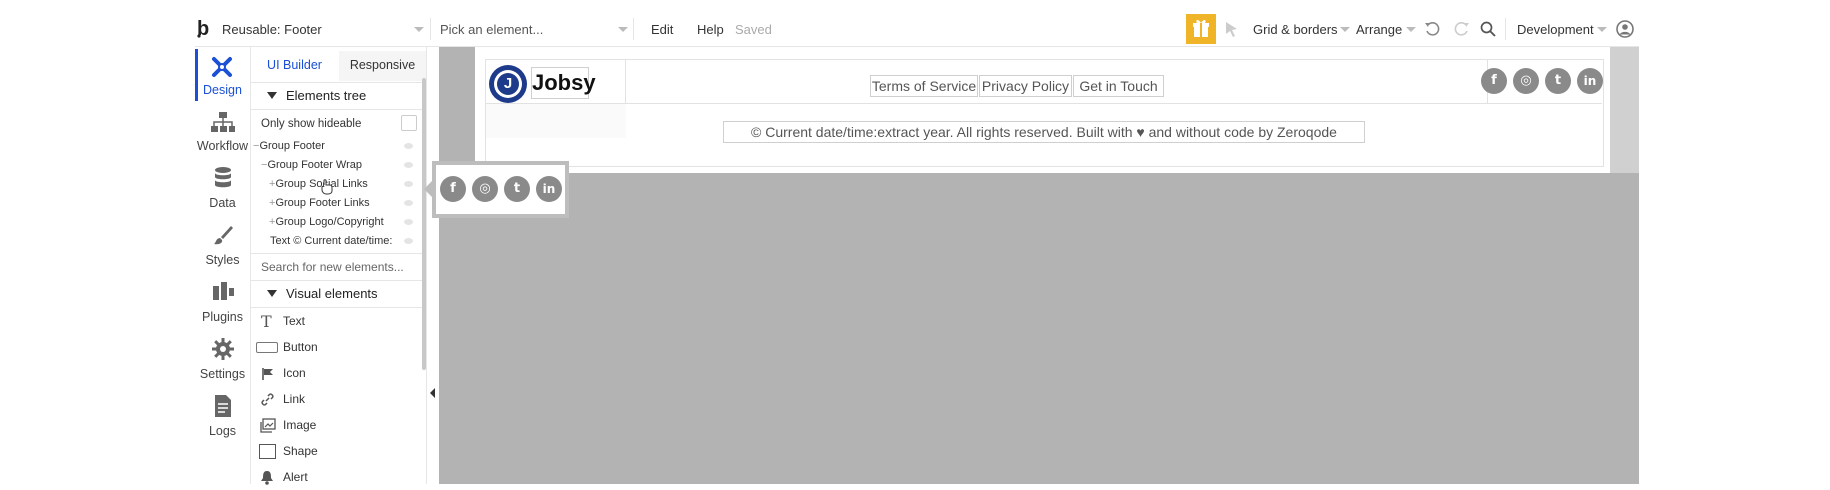  Describe the element at coordinates (1379, 29) in the screenshot. I see `arrange-menu: Arrange` at that location.